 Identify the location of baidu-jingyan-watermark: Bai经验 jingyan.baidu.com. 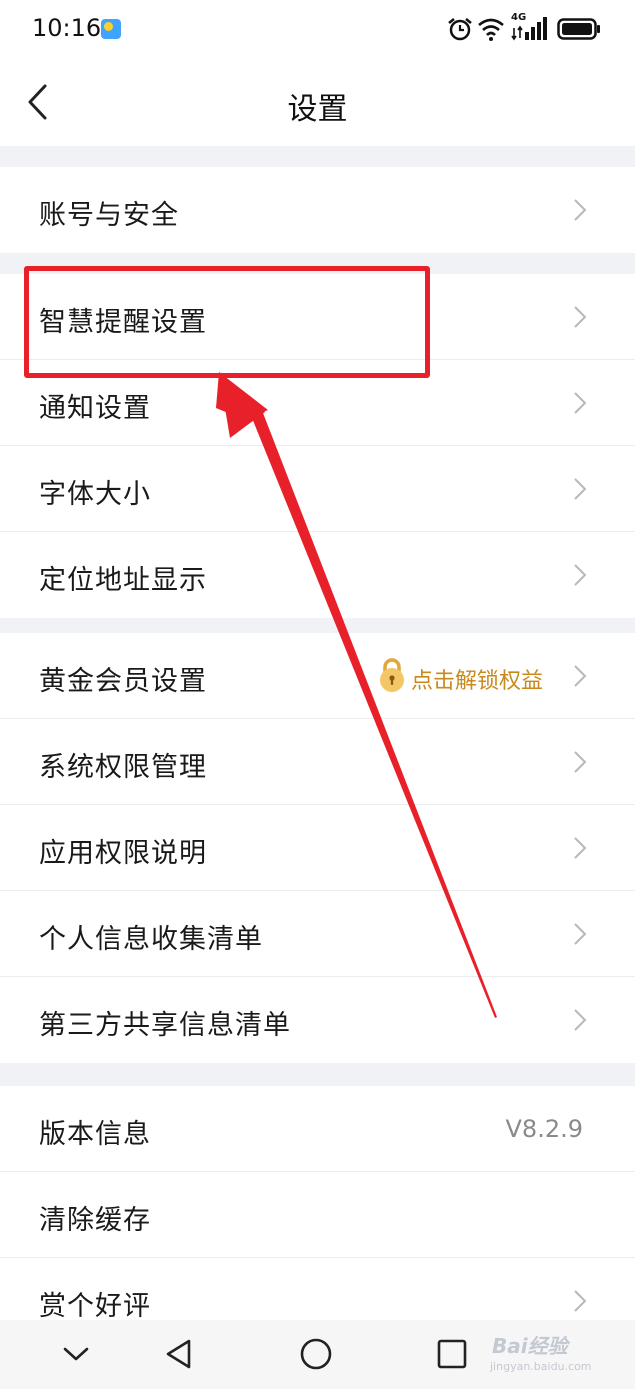
(548, 1350).